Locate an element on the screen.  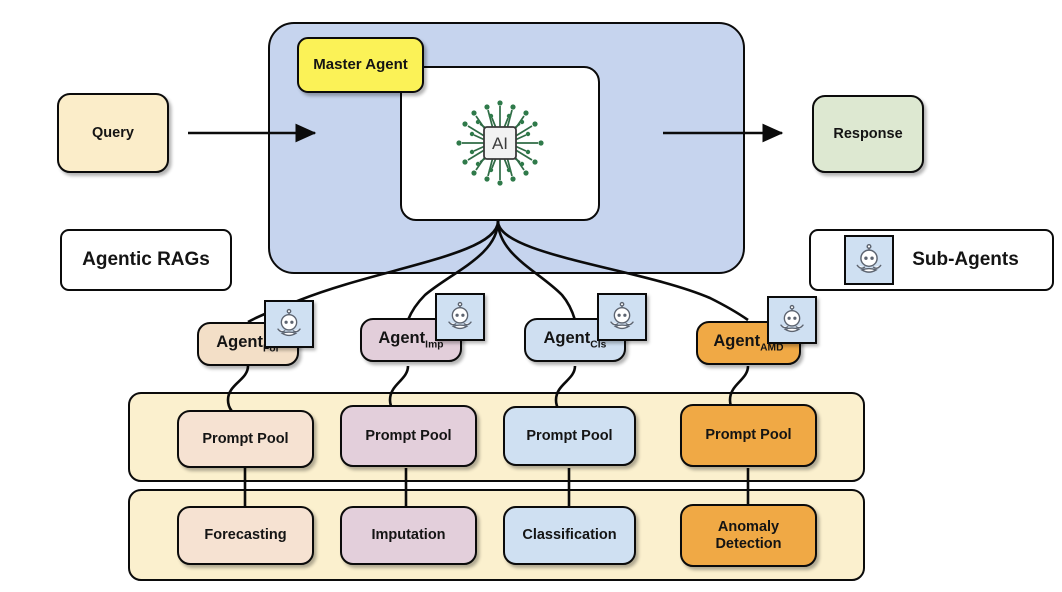
response-box: Response is located at coordinates (868, 134).